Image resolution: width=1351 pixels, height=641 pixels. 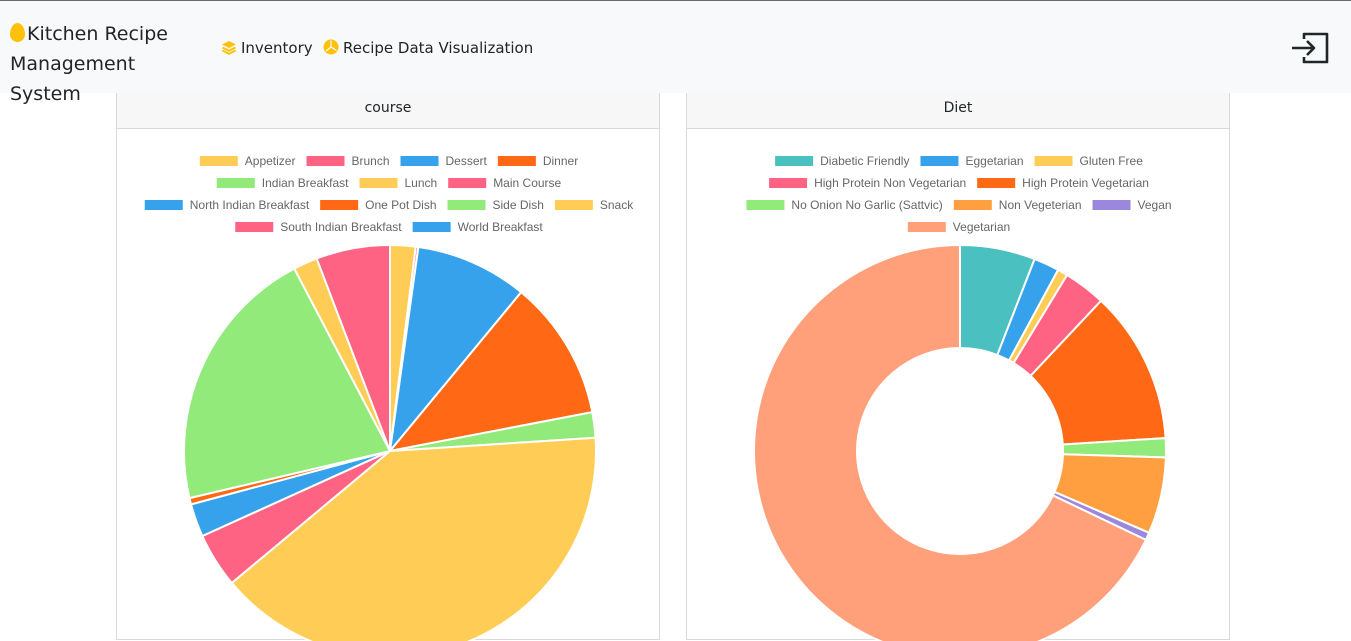 What do you see at coordinates (370, 161) in the screenshot?
I see `legend-label: Brunch` at bounding box center [370, 161].